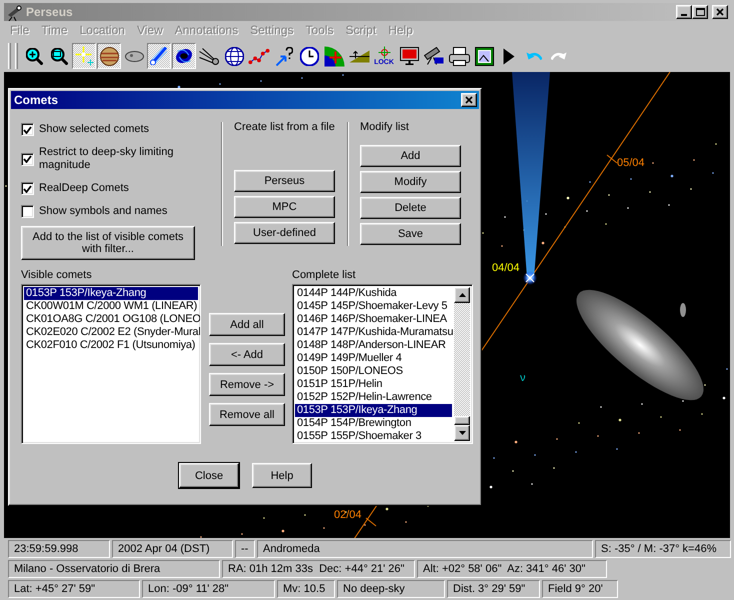 The height and width of the screenshot is (600, 734). I want to click on section-label: Modify list, so click(385, 127).